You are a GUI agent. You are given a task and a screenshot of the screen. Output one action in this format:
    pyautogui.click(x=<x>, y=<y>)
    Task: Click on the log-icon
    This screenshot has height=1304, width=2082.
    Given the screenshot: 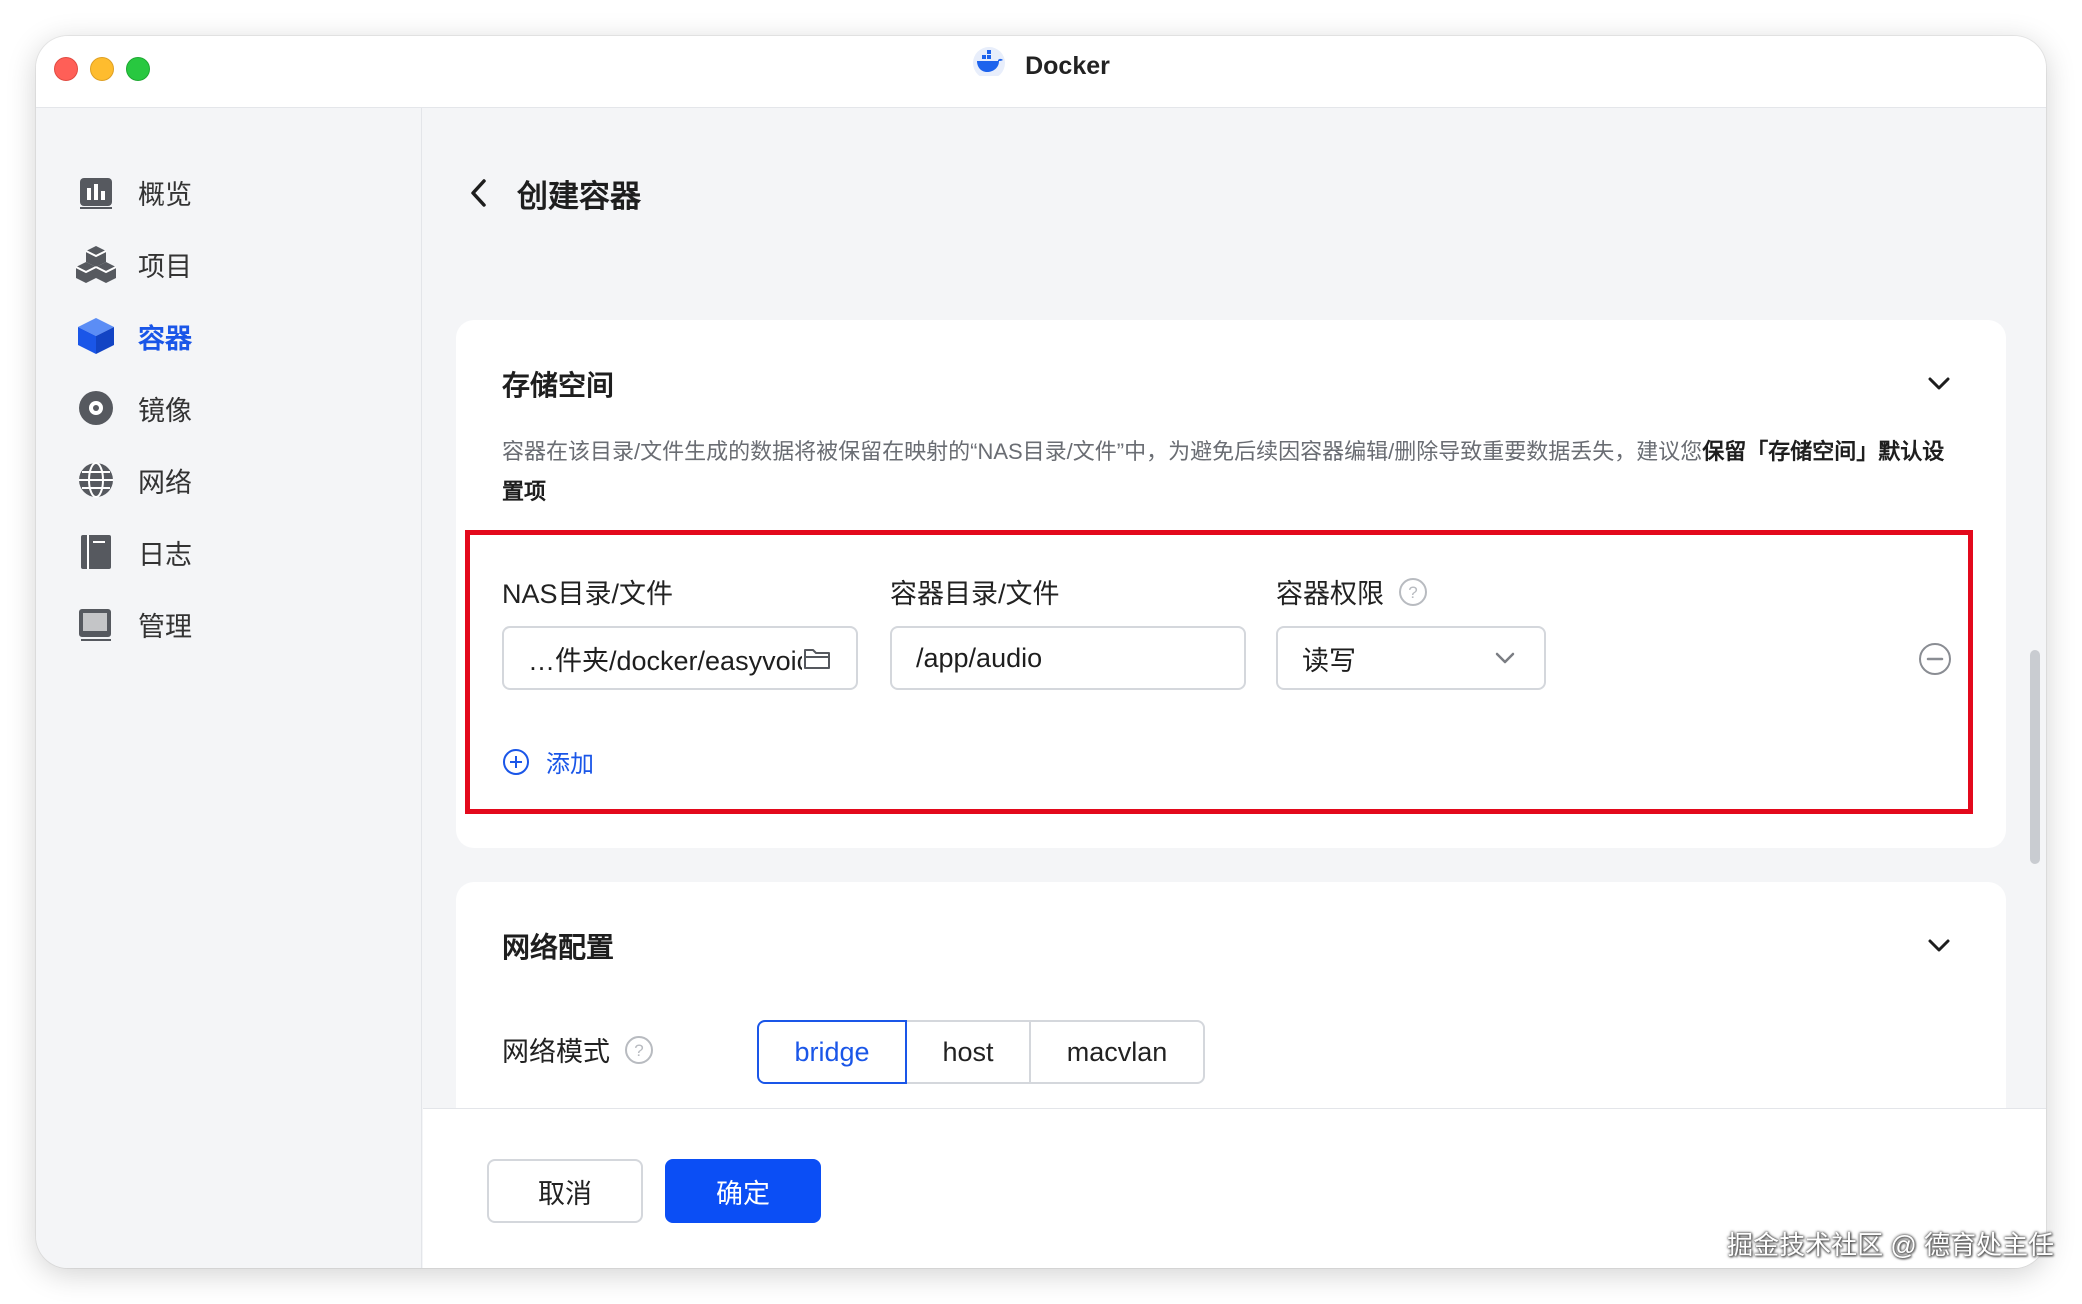 What is the action you would take?
    pyautogui.click(x=96, y=552)
    